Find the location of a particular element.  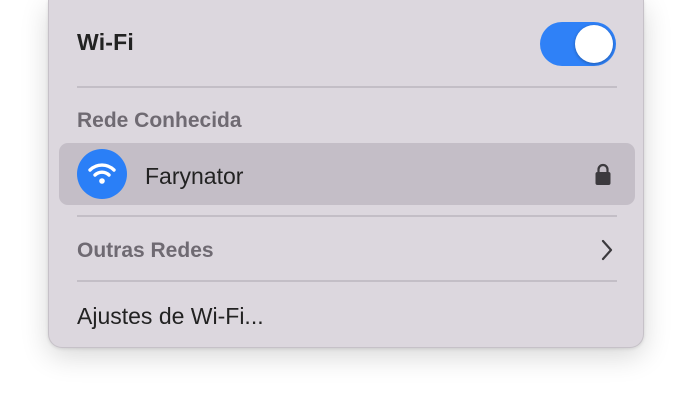

network-item-farynator: Farynator is located at coordinates (347, 174).